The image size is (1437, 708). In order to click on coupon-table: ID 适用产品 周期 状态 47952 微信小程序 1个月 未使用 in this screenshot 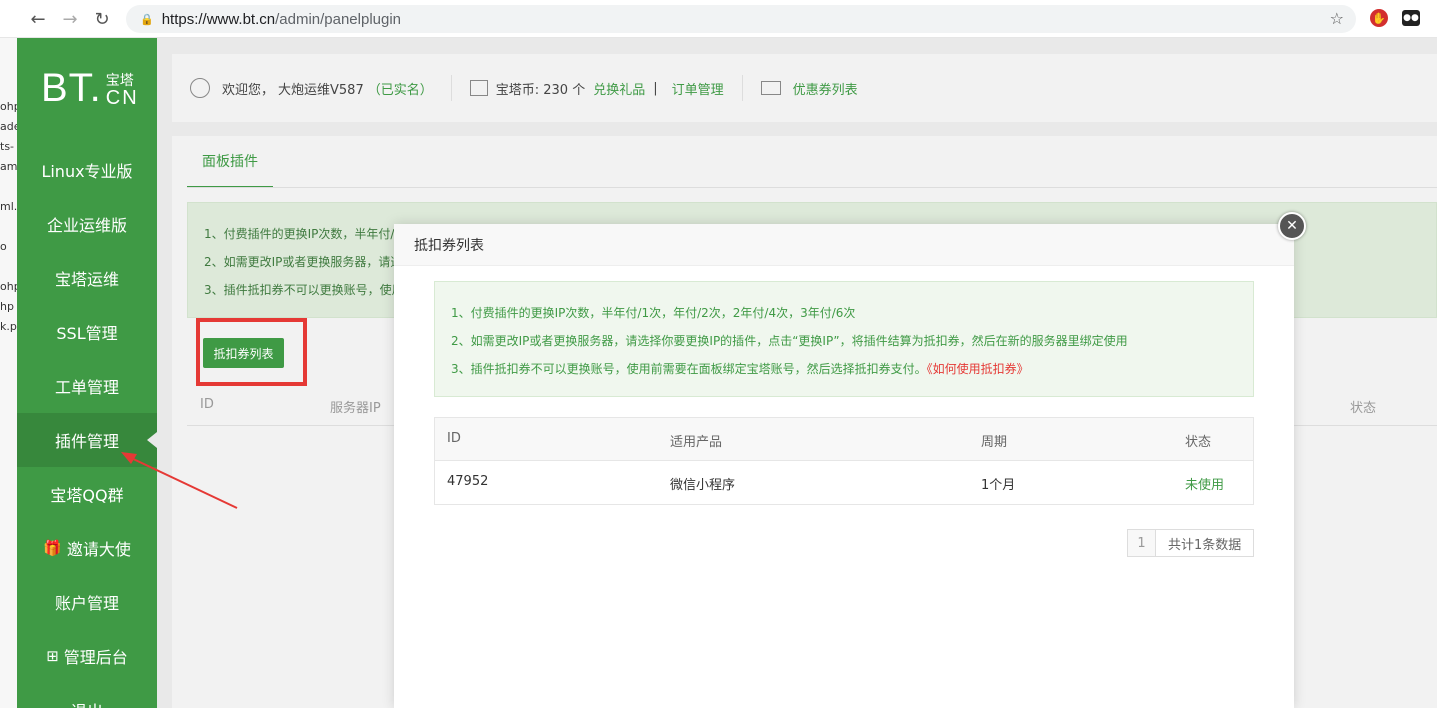, I will do `click(844, 461)`.